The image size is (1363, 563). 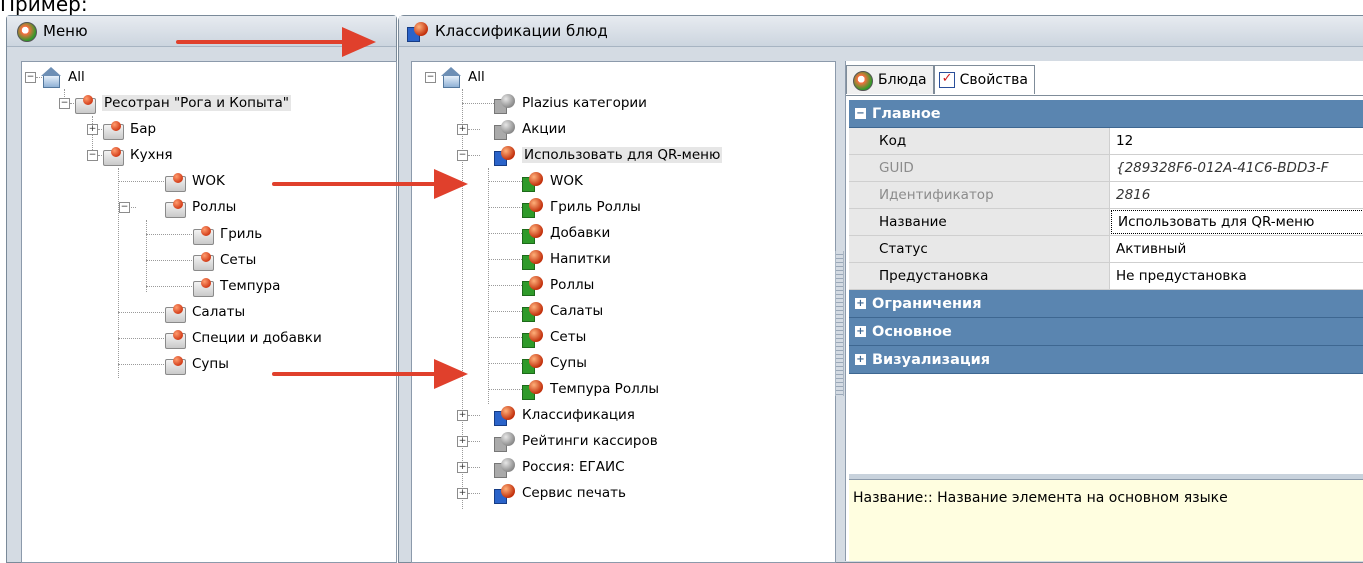 I want to click on tree-item: Классификация, so click(x=564, y=415).